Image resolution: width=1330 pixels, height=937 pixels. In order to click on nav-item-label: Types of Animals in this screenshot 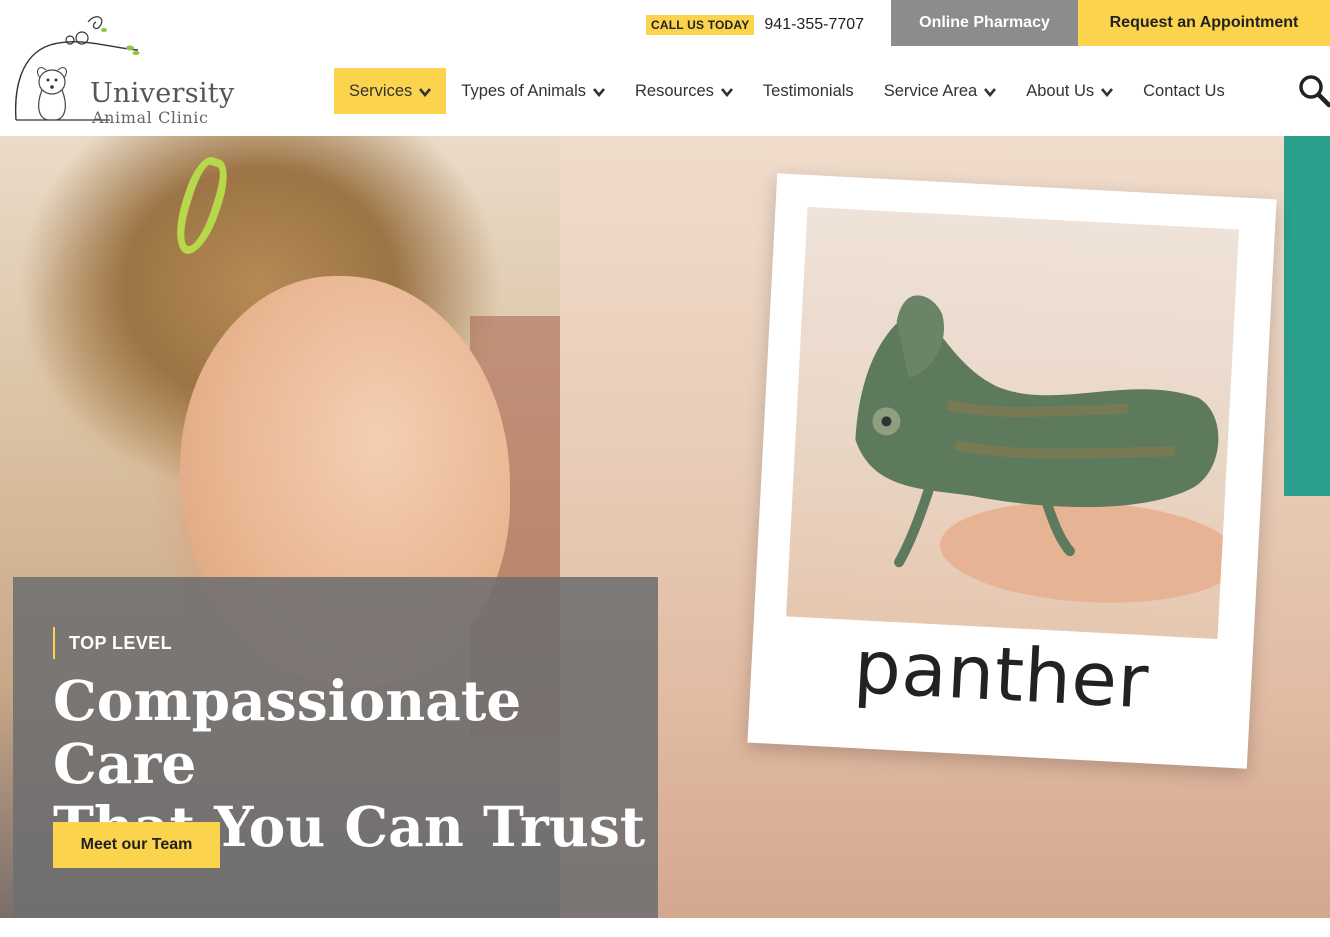, I will do `click(524, 90)`.